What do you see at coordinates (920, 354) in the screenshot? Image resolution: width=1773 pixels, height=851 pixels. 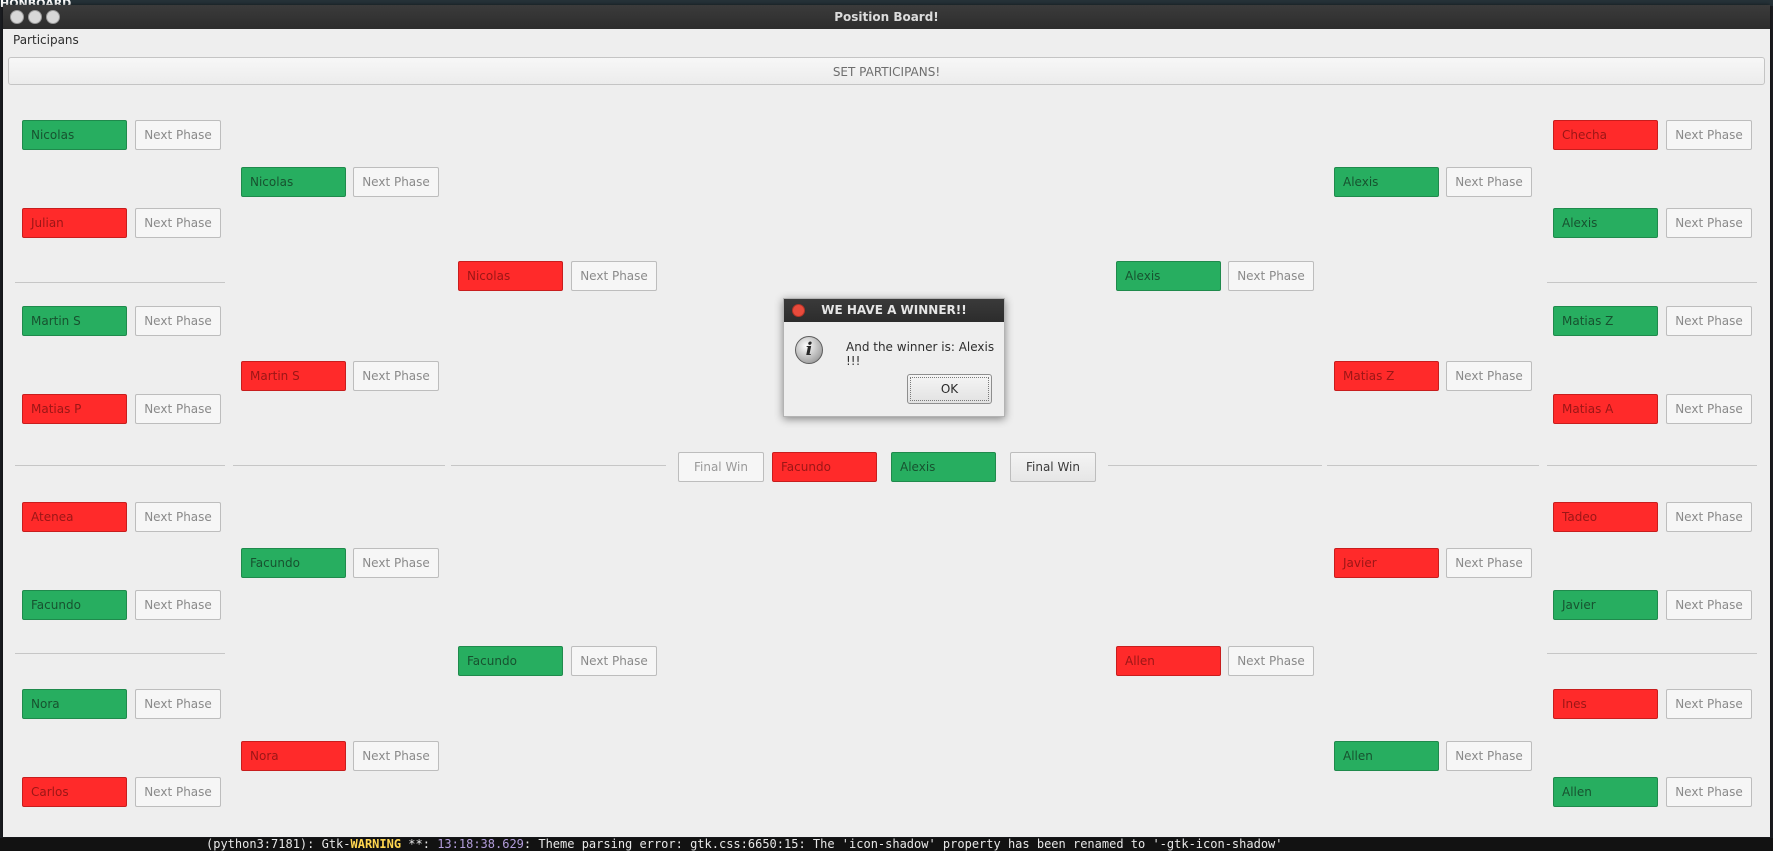 I see `dialog-message: And the winner is: Alexis !!!` at bounding box center [920, 354].